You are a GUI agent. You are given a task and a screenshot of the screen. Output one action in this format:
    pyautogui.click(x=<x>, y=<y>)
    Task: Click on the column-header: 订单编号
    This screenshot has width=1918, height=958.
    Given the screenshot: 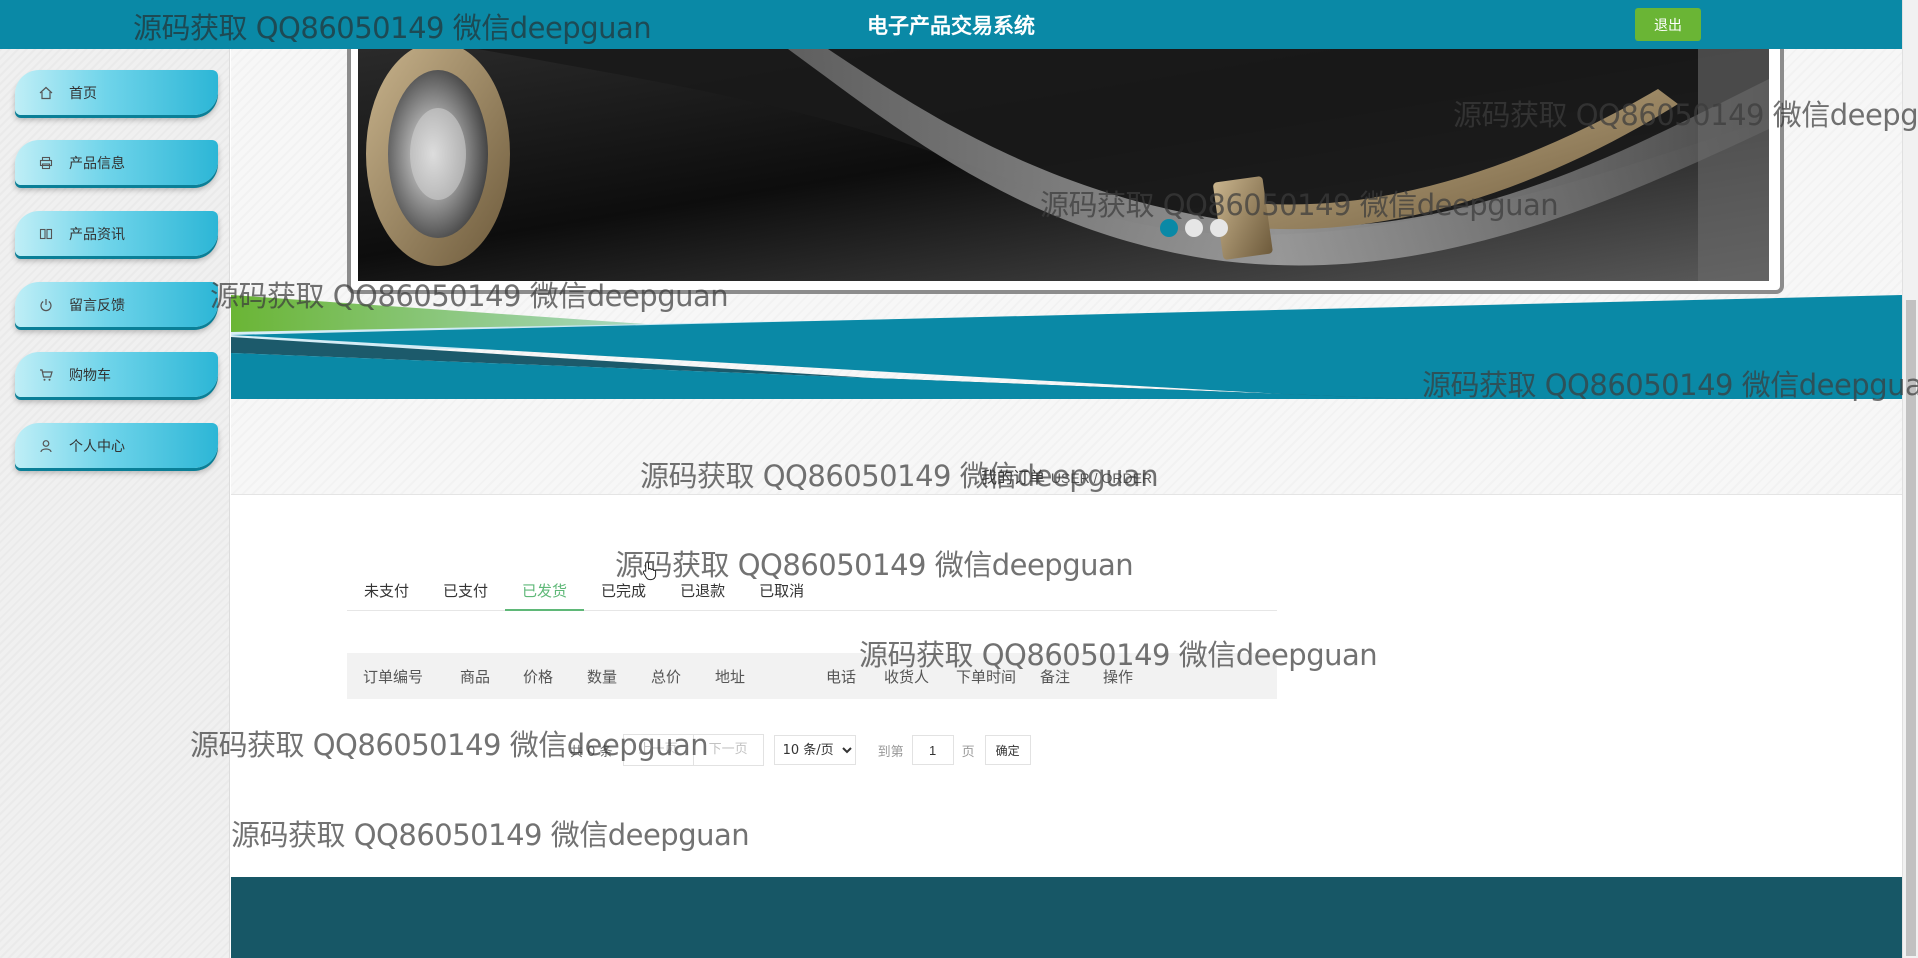 What is the action you would take?
    pyautogui.click(x=393, y=677)
    